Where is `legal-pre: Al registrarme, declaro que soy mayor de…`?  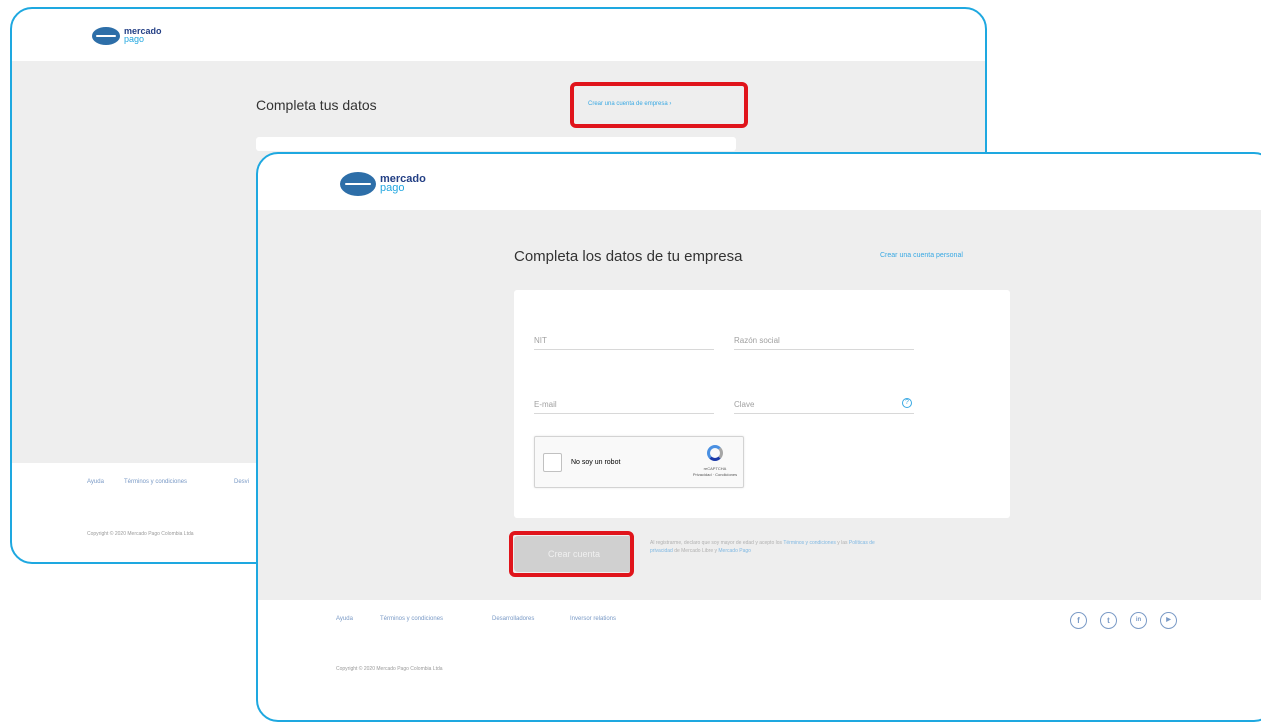
legal-pre: Al registrarme, declaro que soy mayor de… is located at coordinates (716, 543).